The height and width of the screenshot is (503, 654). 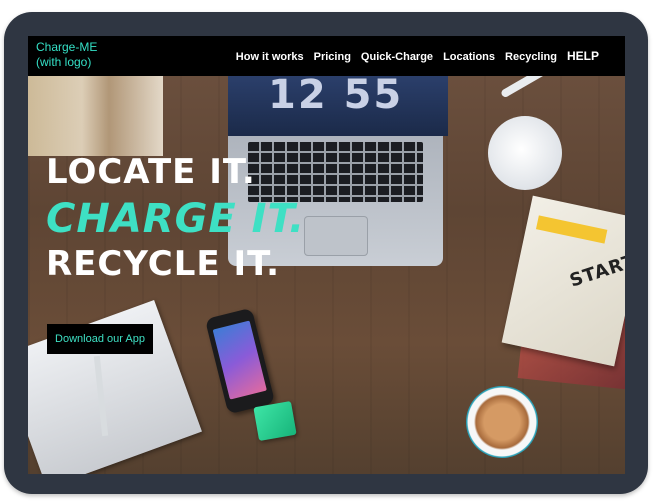 What do you see at coordinates (469, 57) in the screenshot?
I see `nav-link-locations: Locations` at bounding box center [469, 57].